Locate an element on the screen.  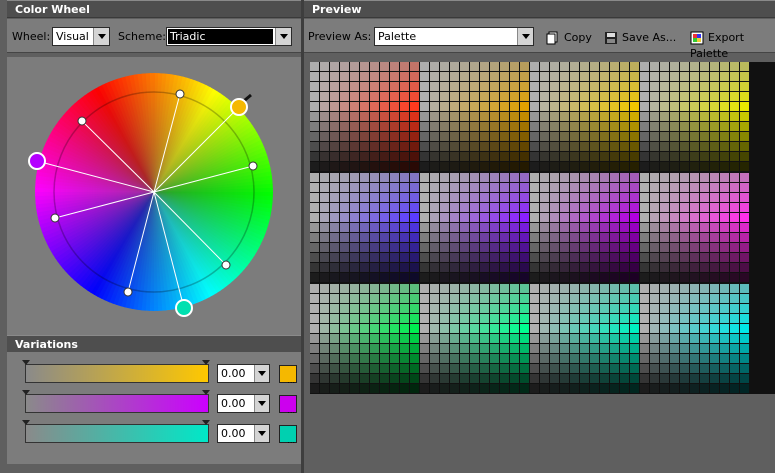
variation-slider-teal is located at coordinates (116, 431).